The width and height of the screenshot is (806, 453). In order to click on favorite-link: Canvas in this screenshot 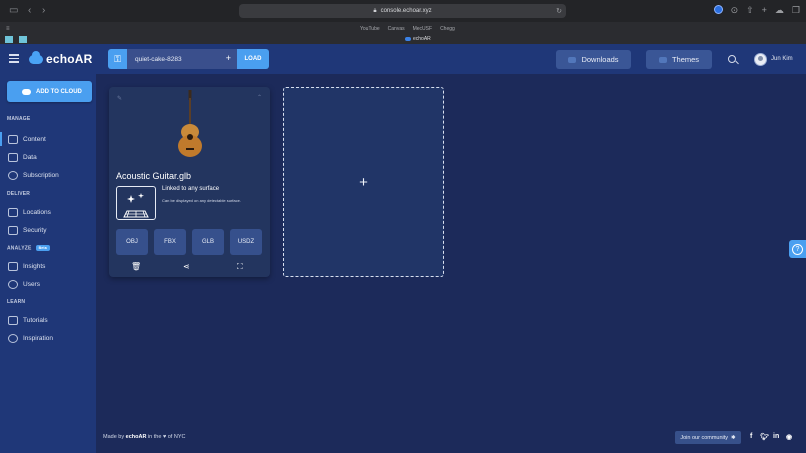, I will do `click(396, 29)`.